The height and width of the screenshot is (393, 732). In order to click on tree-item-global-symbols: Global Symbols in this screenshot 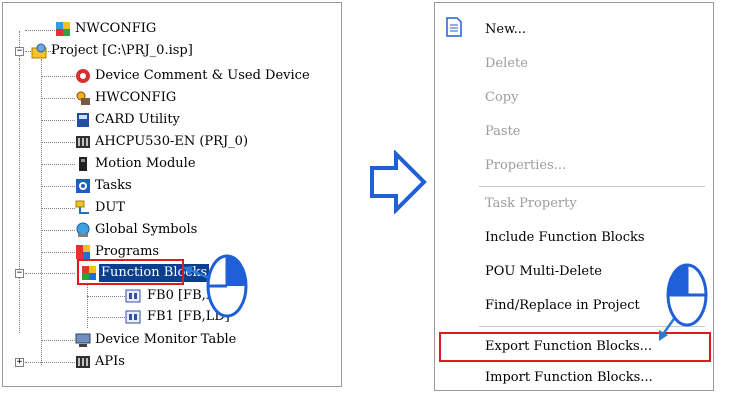, I will do `click(168, 230)`.